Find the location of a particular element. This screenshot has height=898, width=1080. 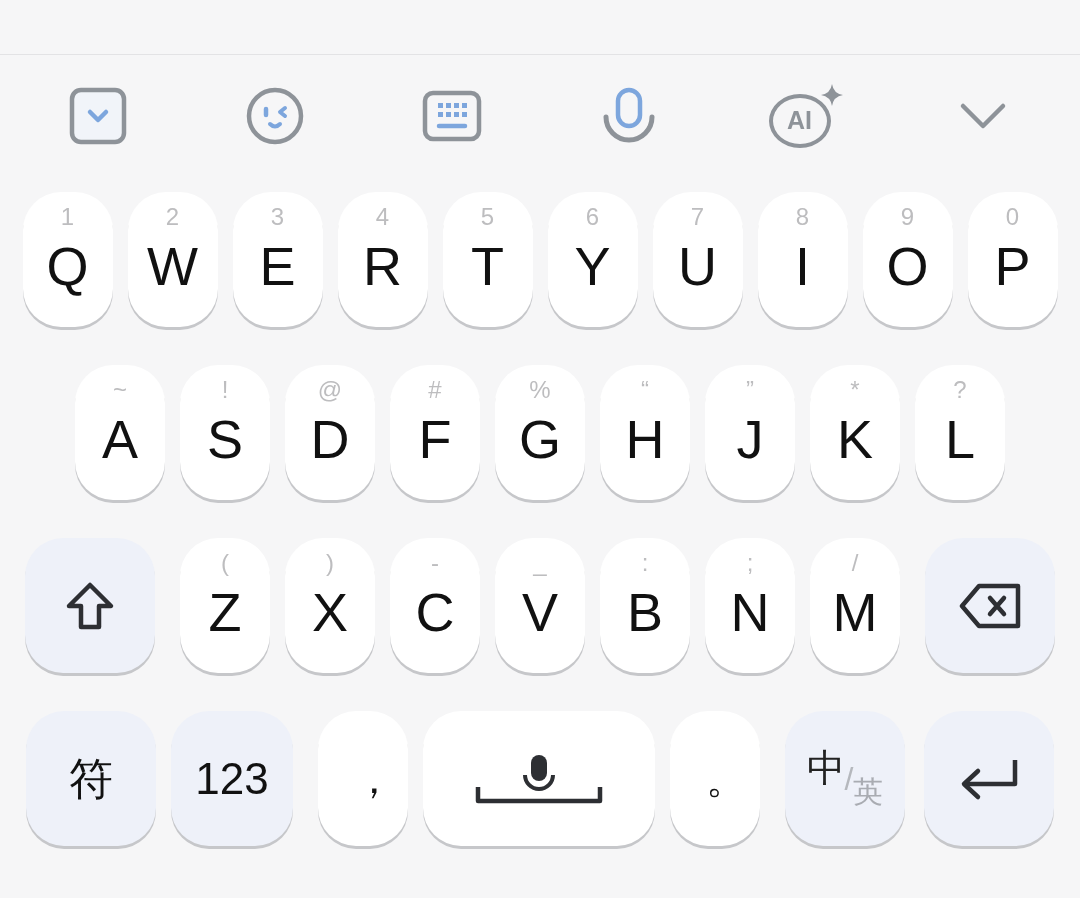

key-hint: # is located at coordinates (435, 390).